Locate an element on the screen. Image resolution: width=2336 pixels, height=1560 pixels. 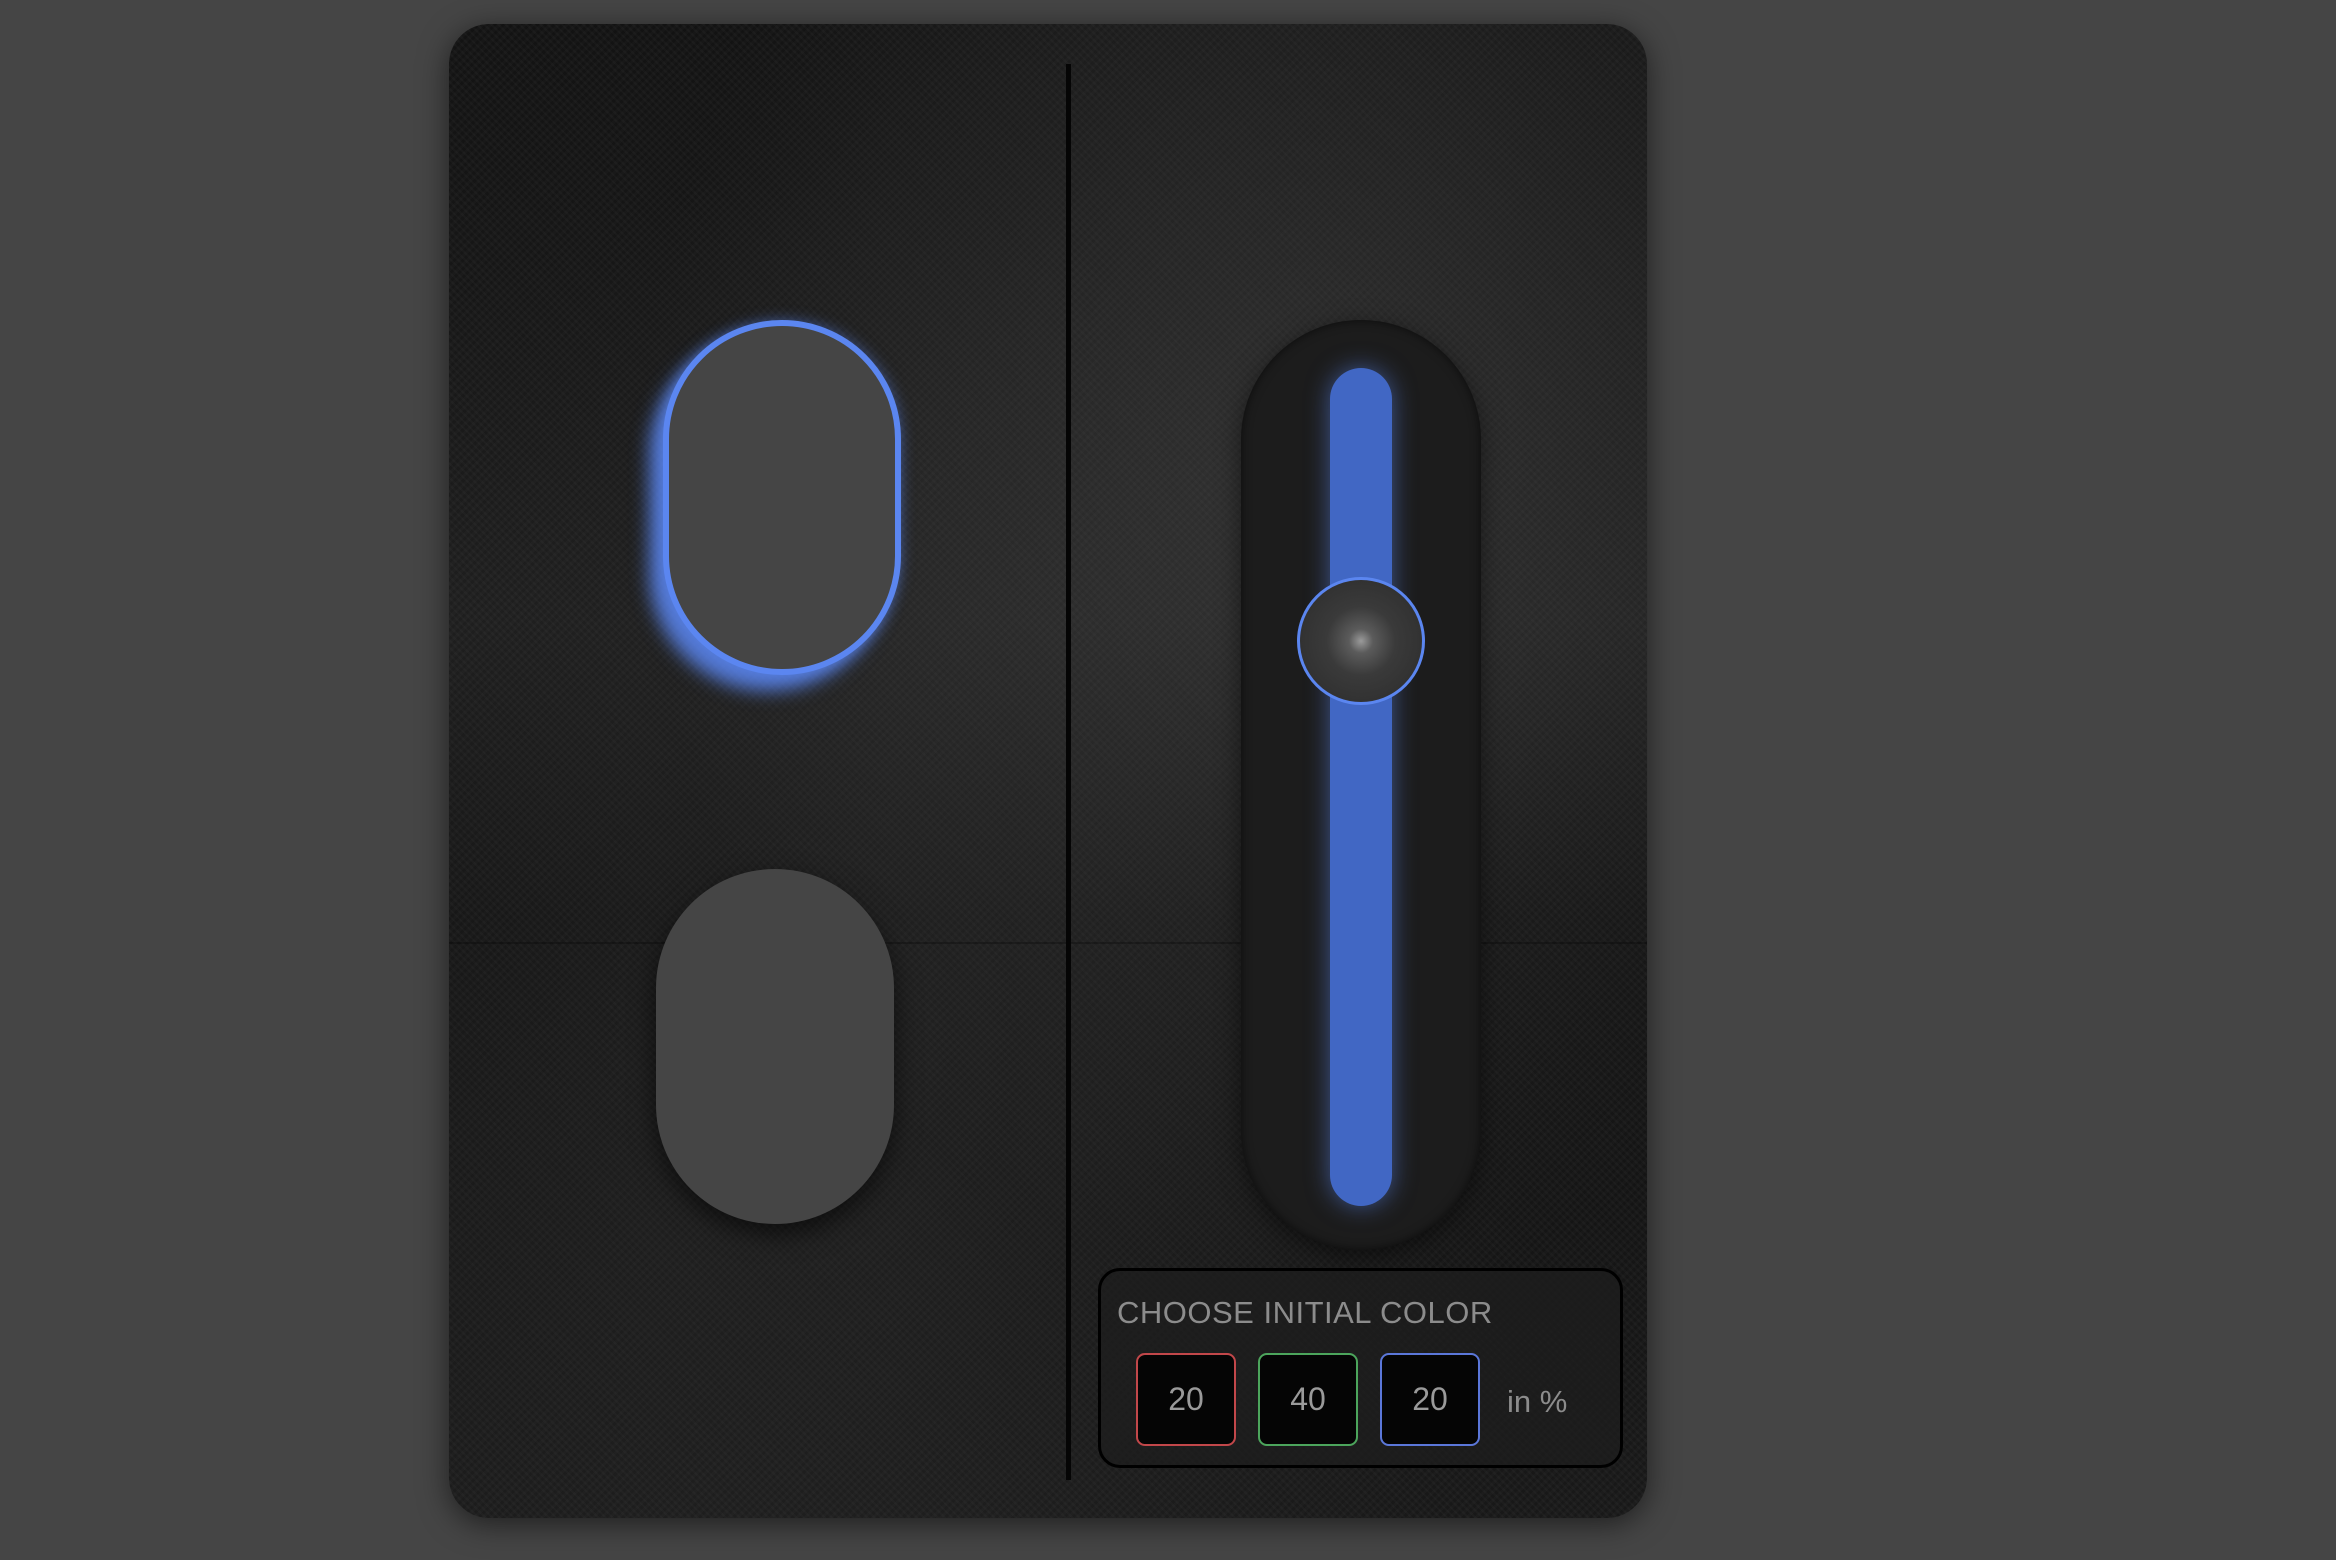
red-percent-input is located at coordinates (1186, 1399).